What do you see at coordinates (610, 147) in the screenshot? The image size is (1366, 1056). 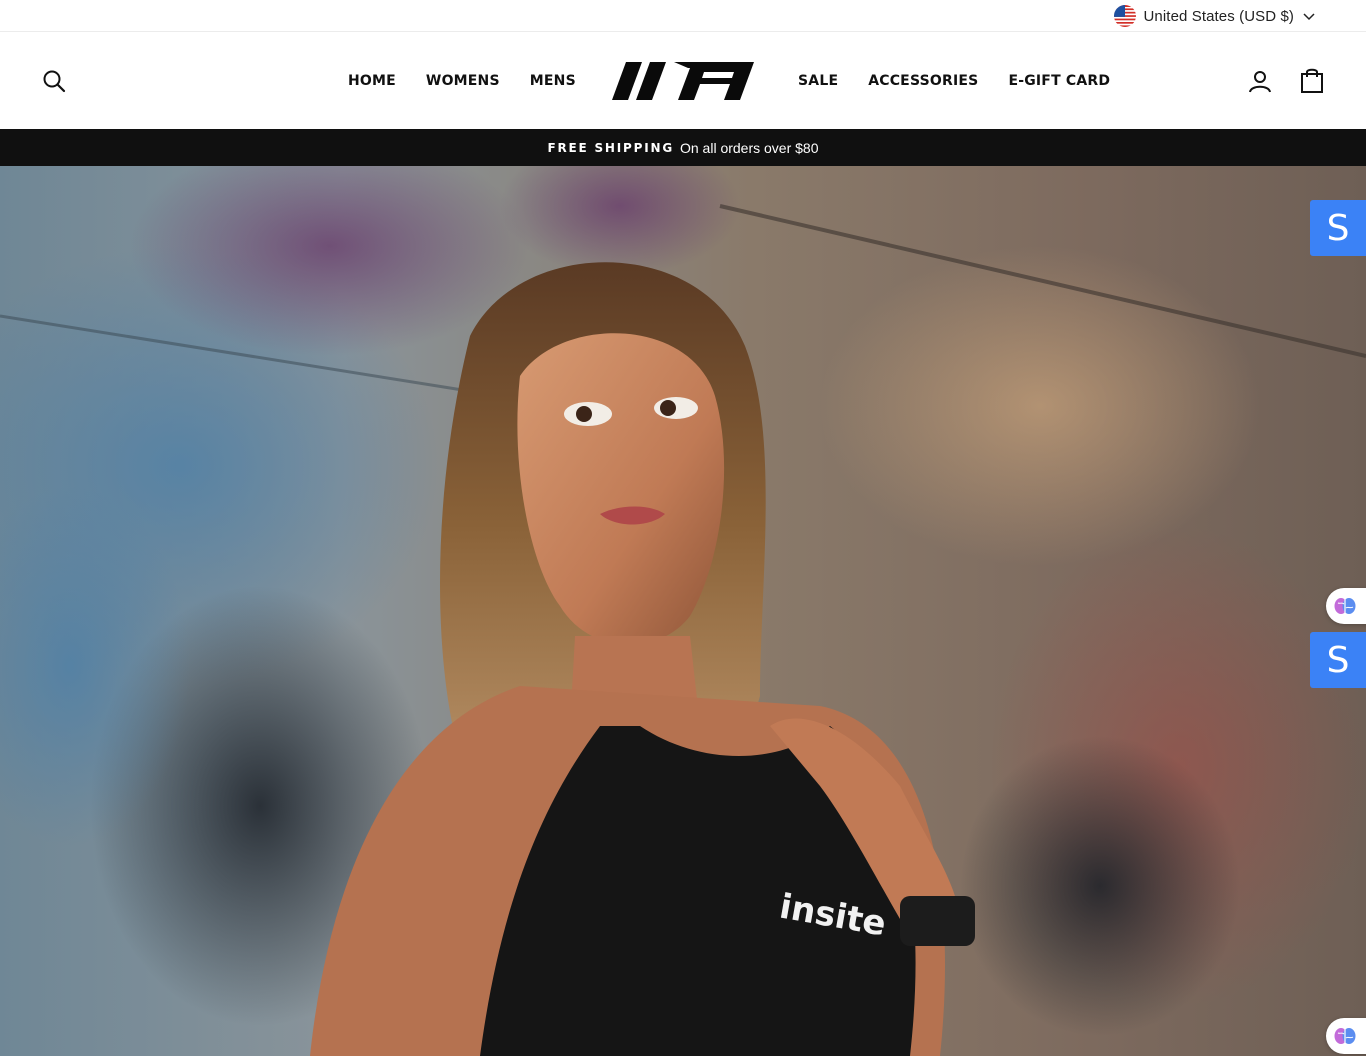 I see `announcement-strong: FREE SHIPPING` at bounding box center [610, 147].